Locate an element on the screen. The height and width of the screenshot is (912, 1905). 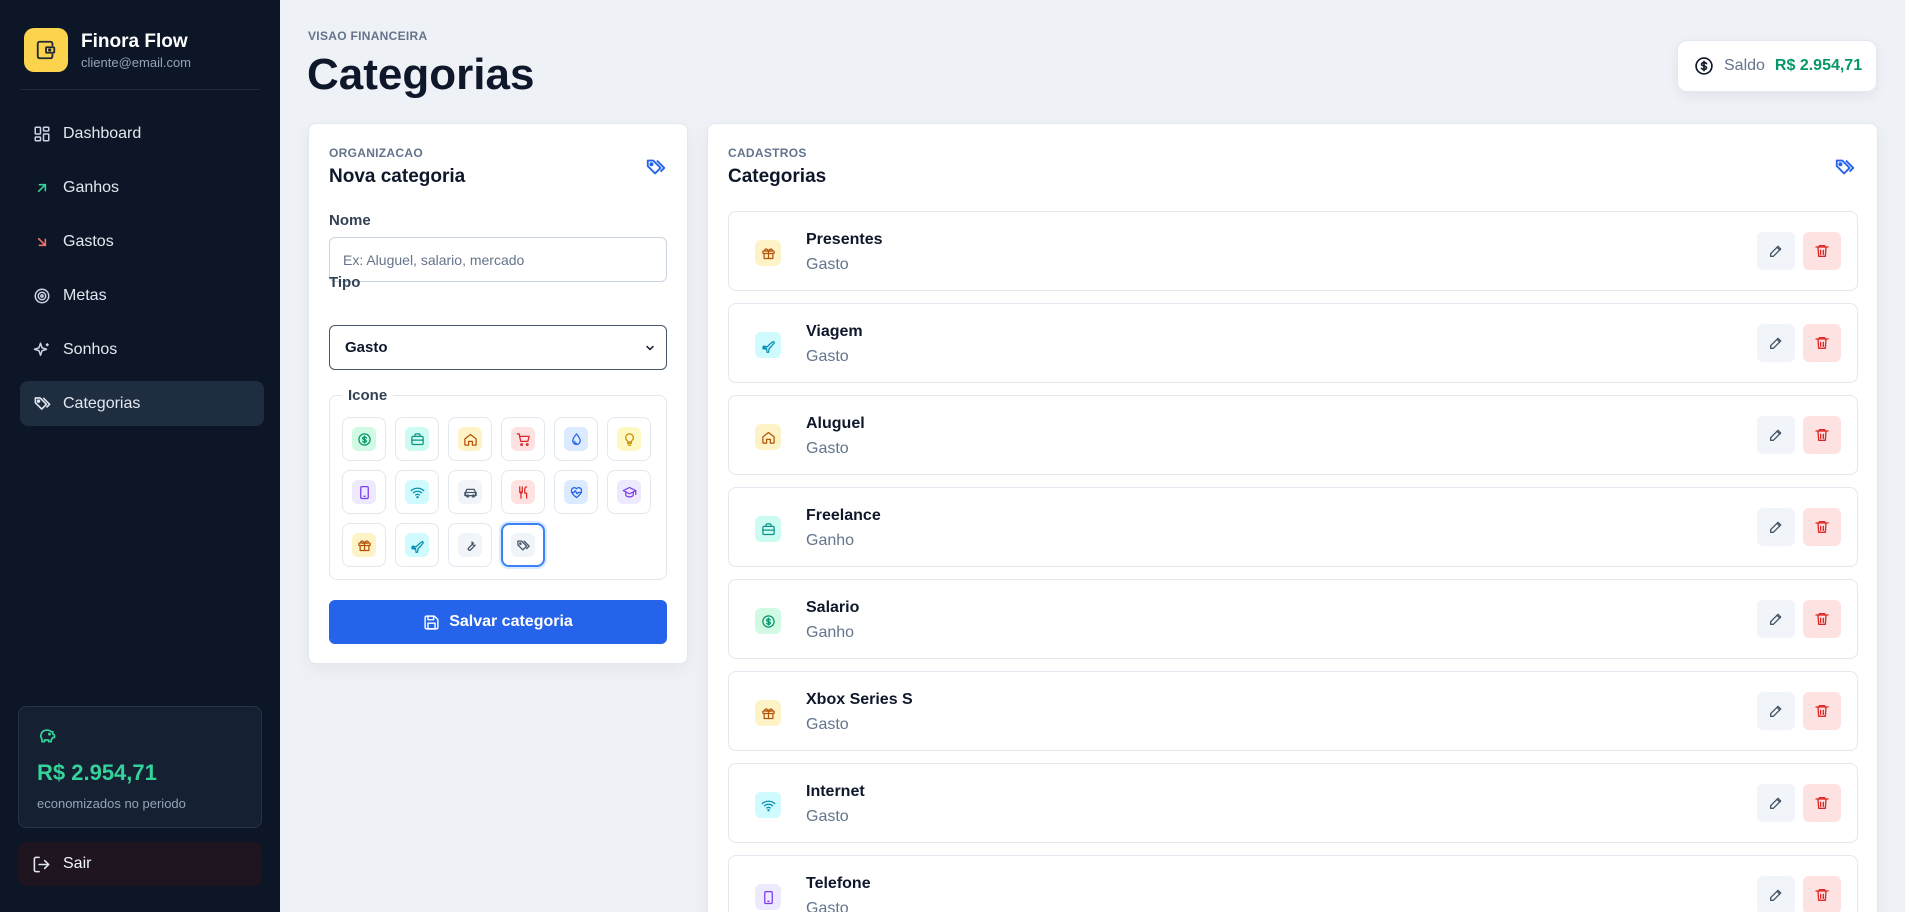
balance-badge: Saldo R$ 2.954,71 is located at coordinates (1777, 66).